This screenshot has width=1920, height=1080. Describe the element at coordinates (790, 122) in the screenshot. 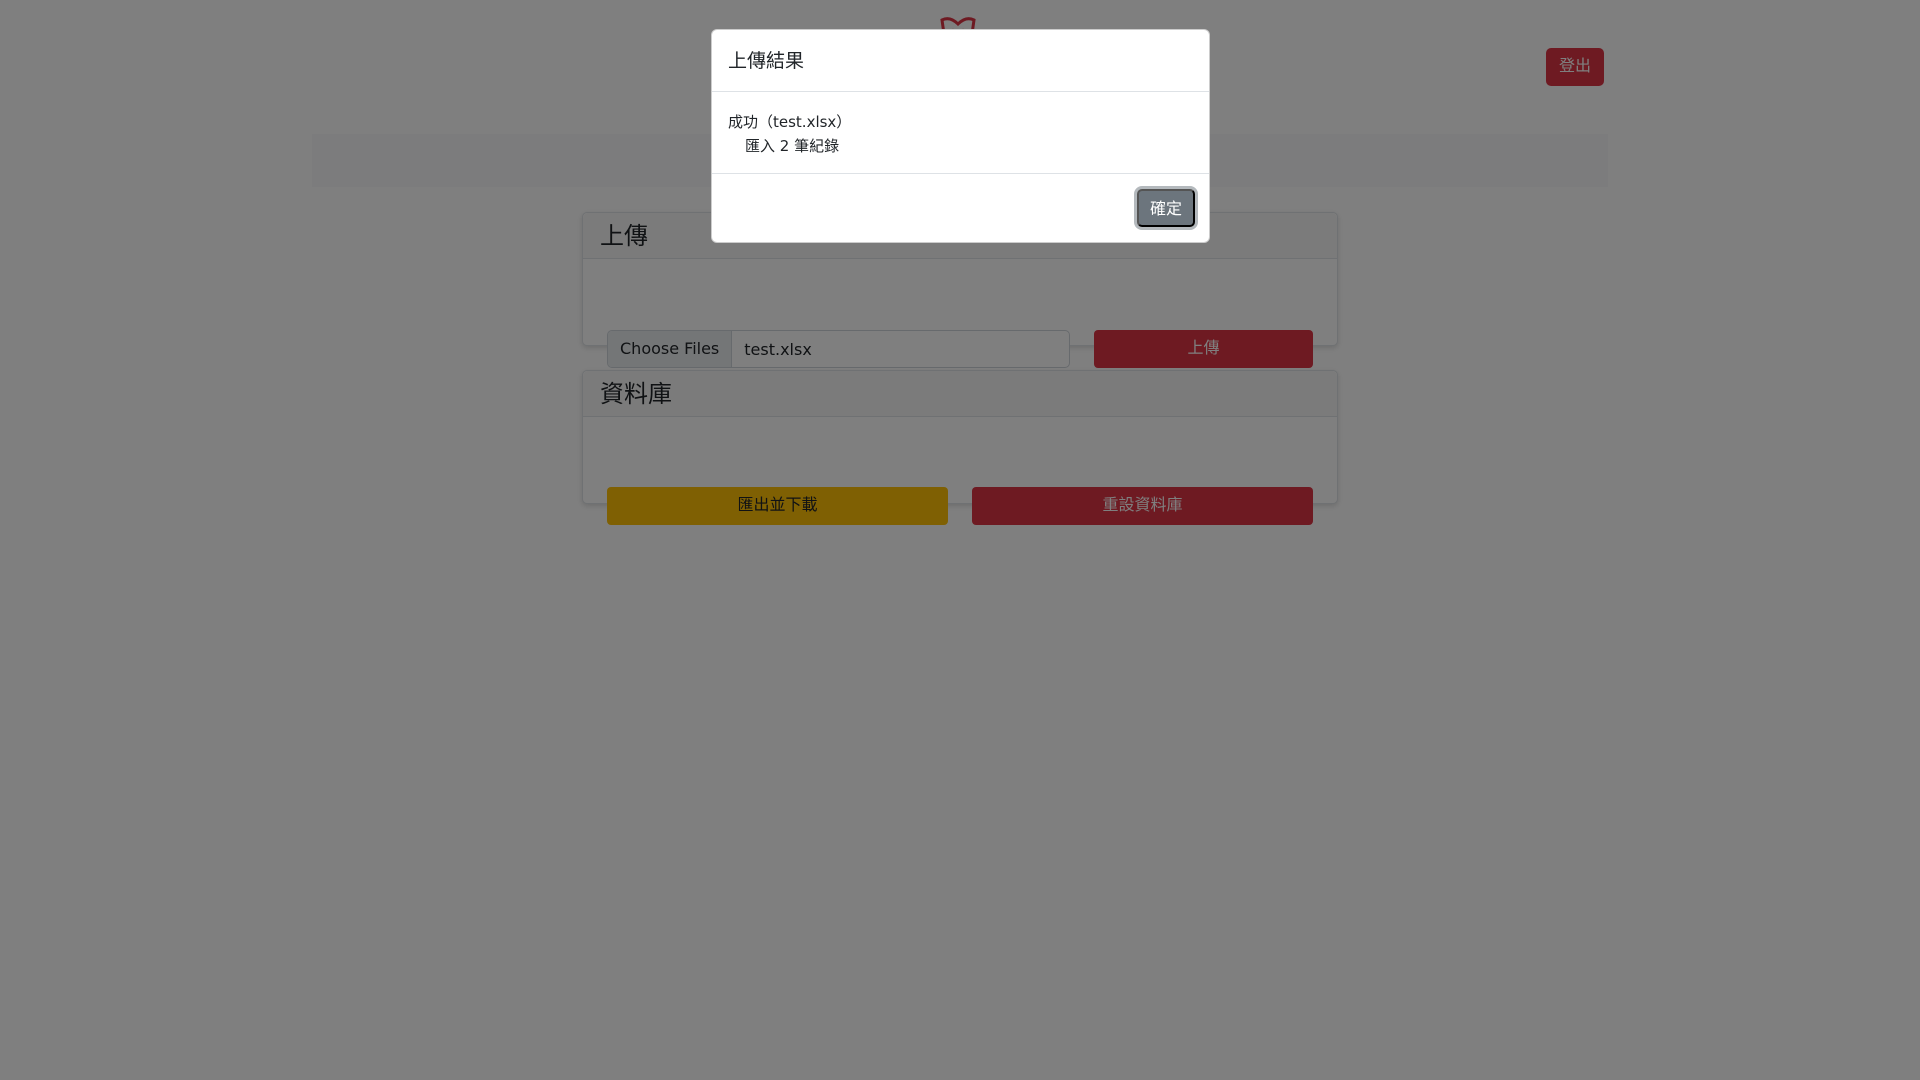

I see `upload-status-line: 成功（test.xlsx）` at that location.